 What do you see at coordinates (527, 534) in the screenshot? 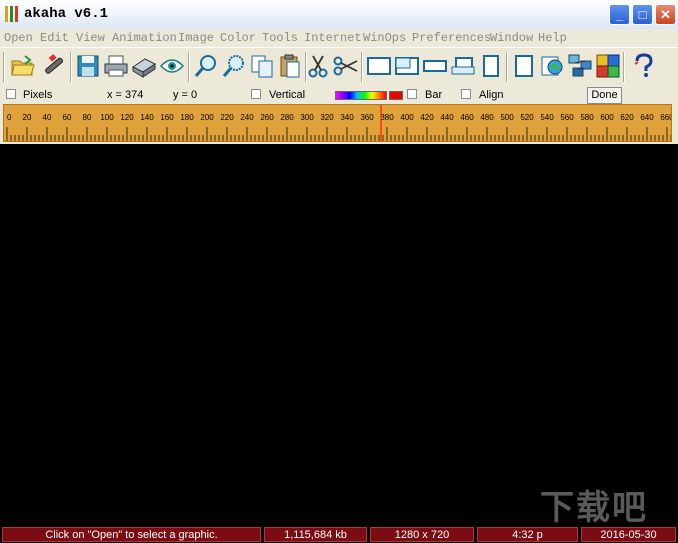
I see `status-time: 4:32 p` at bounding box center [527, 534].